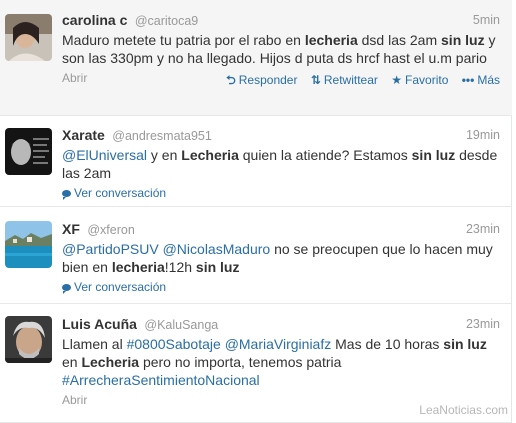 This screenshot has height=423, width=516. Describe the element at coordinates (110, 249) in the screenshot. I see `mention-link: @PartidoPSUV` at that location.